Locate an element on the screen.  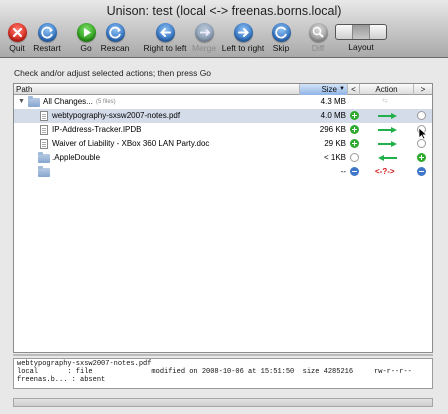
details-remote: freenas.b... : absent is located at coordinates (61, 380).